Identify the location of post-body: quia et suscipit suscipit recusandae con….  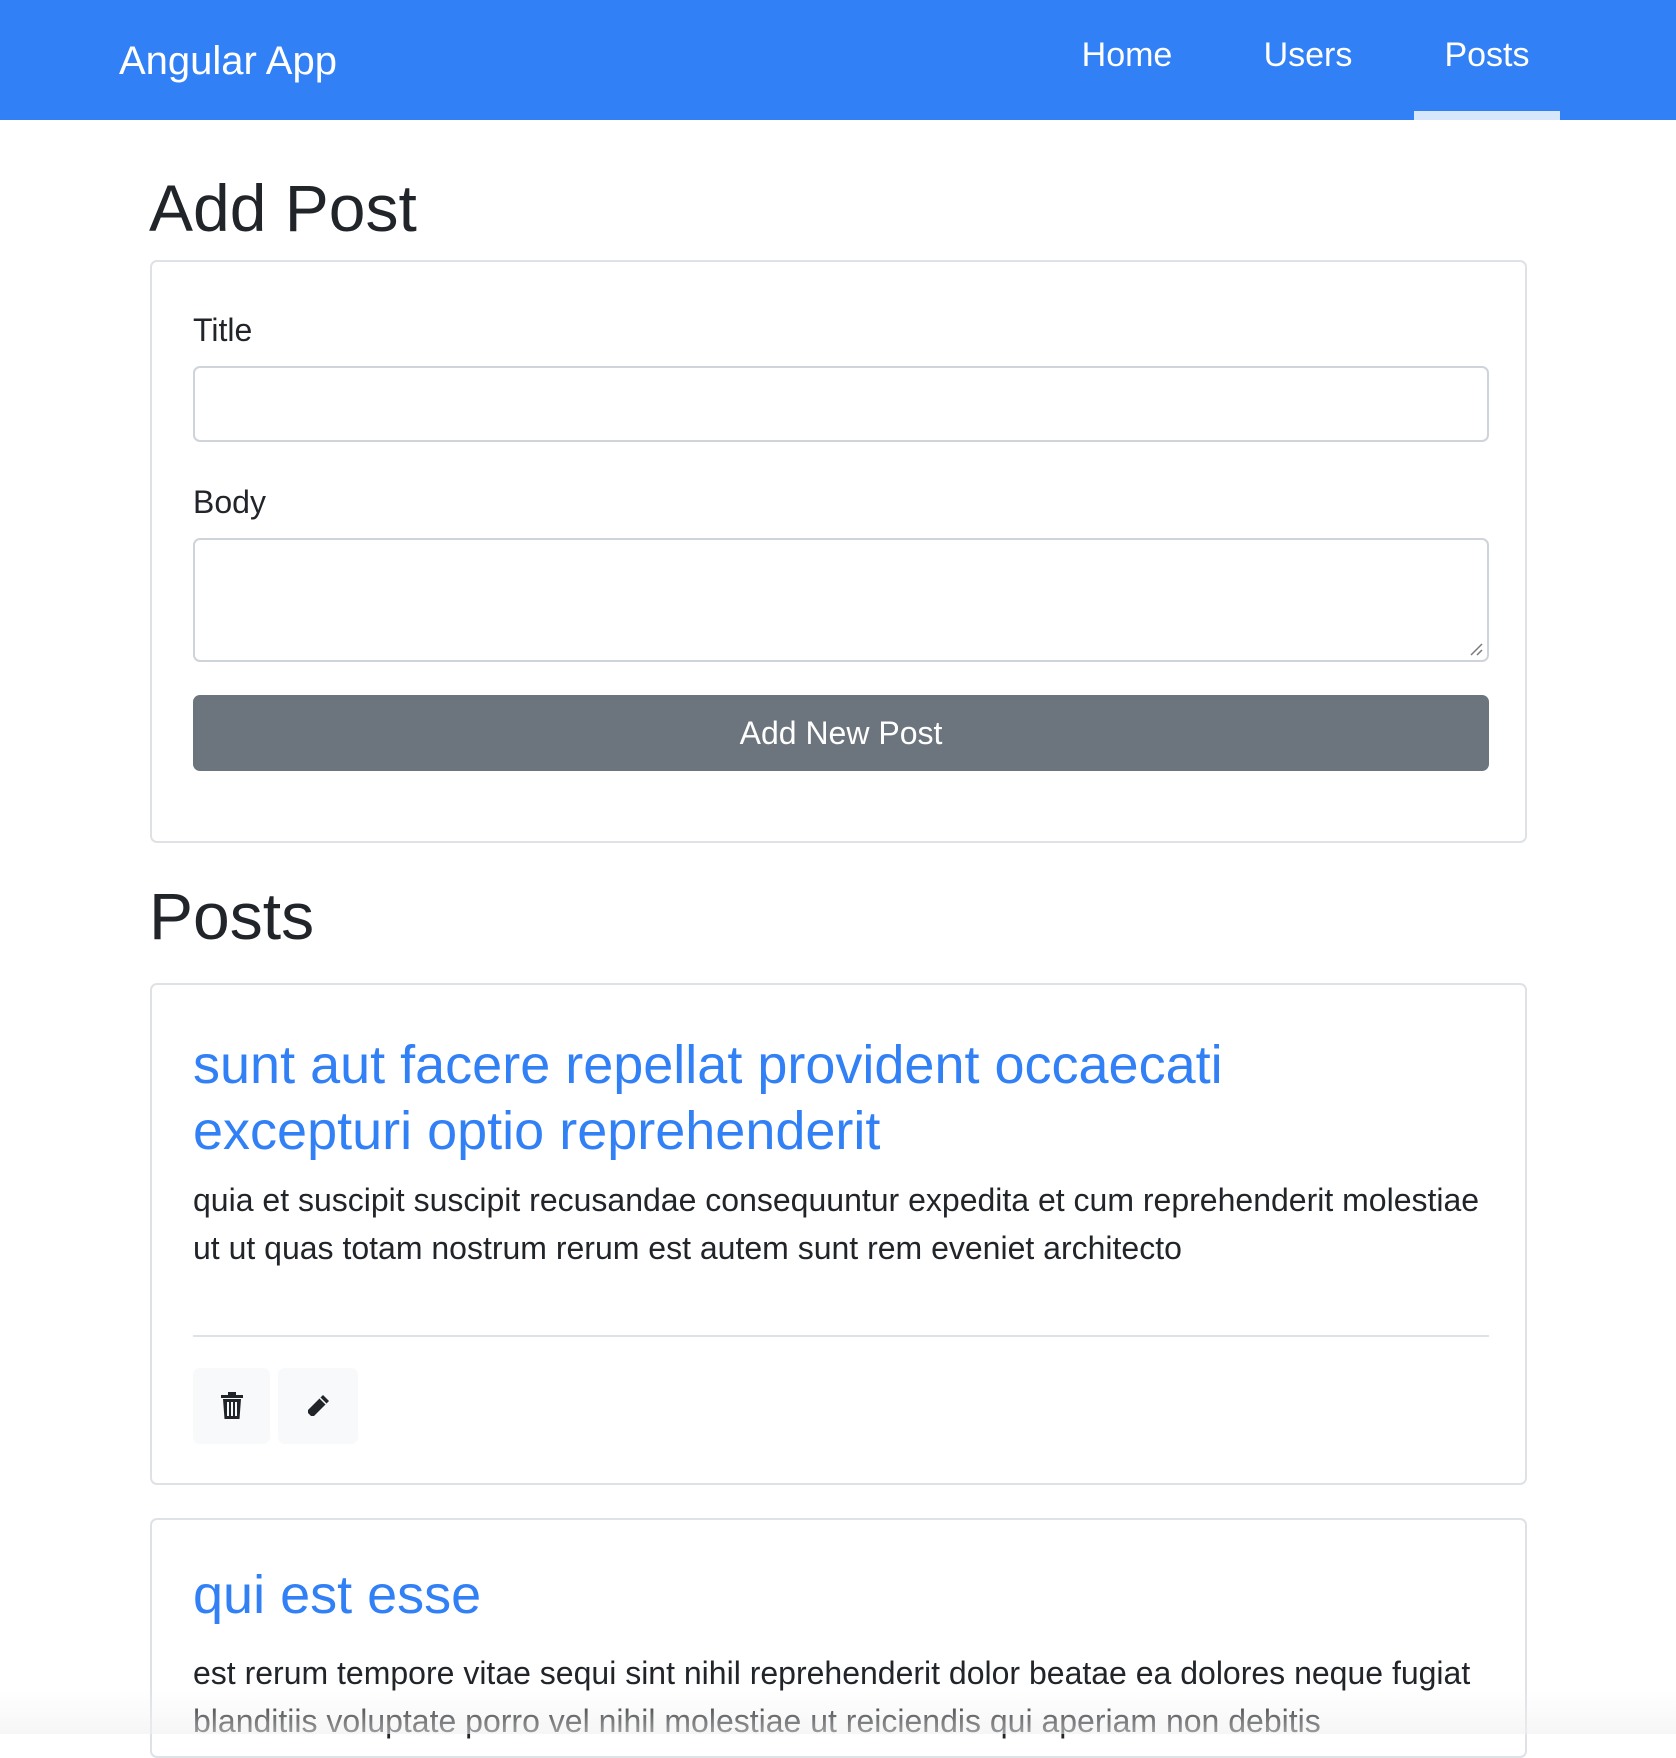
(836, 1224).